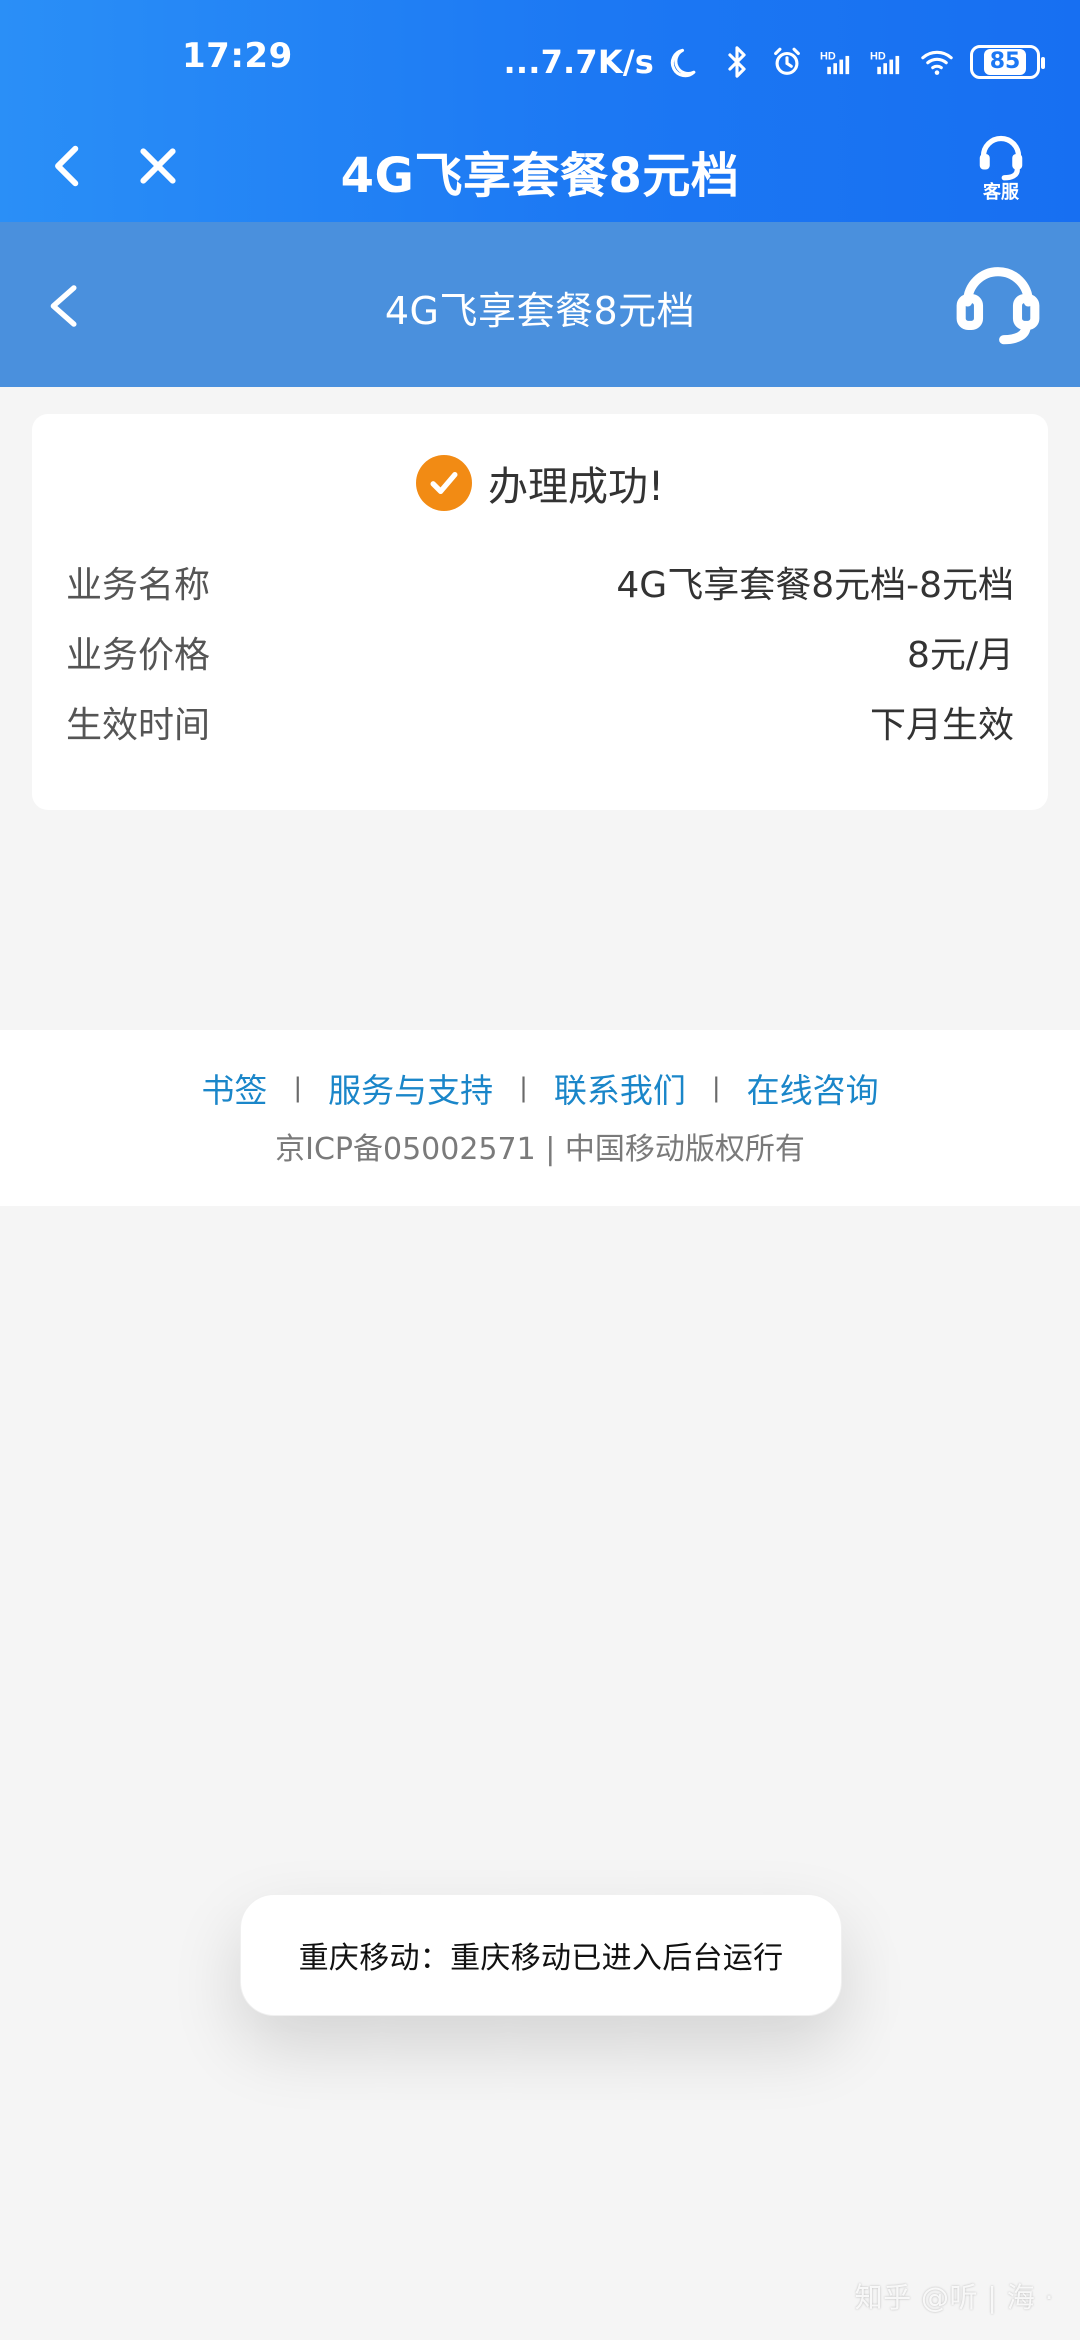 The image size is (1080, 2340). I want to click on detail-value: 4G飞享套餐8元档-8元档, so click(815, 585).